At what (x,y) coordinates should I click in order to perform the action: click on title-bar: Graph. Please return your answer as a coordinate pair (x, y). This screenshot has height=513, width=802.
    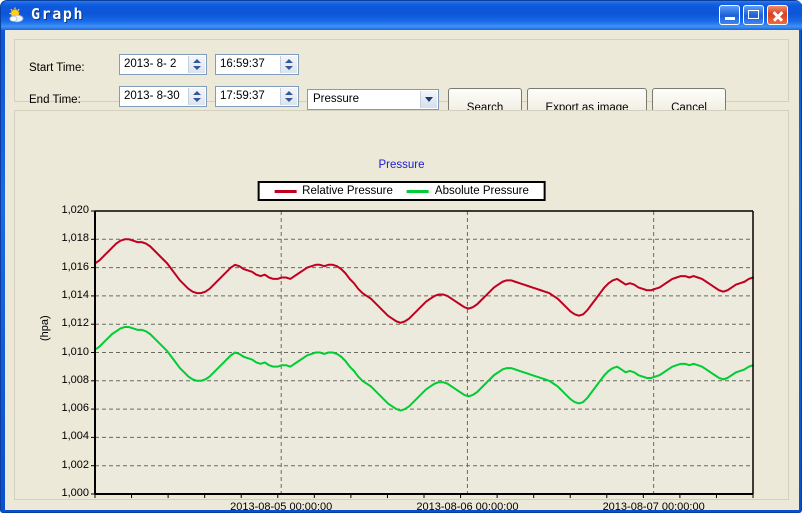
    Looking at the image, I should click on (401, 15).